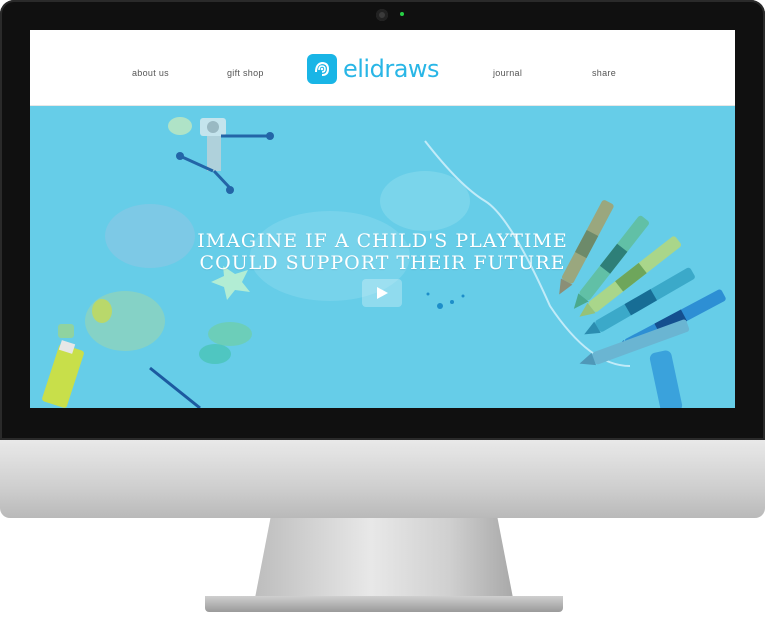 This screenshot has height=618, width=765. What do you see at coordinates (245, 73) in the screenshot?
I see `nav-gift-shop: gift shop` at bounding box center [245, 73].